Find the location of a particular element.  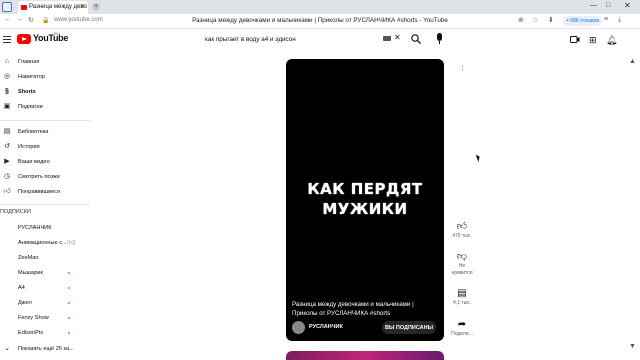

sidebar-item-explore: ◎ Навигатор is located at coordinates (45, 77).